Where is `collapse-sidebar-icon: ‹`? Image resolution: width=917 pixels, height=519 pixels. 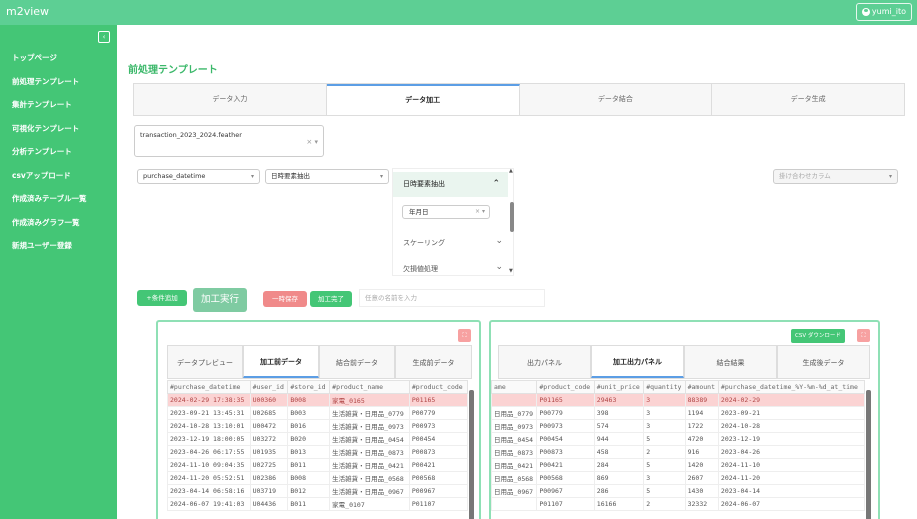 collapse-sidebar-icon: ‹ is located at coordinates (104, 37).